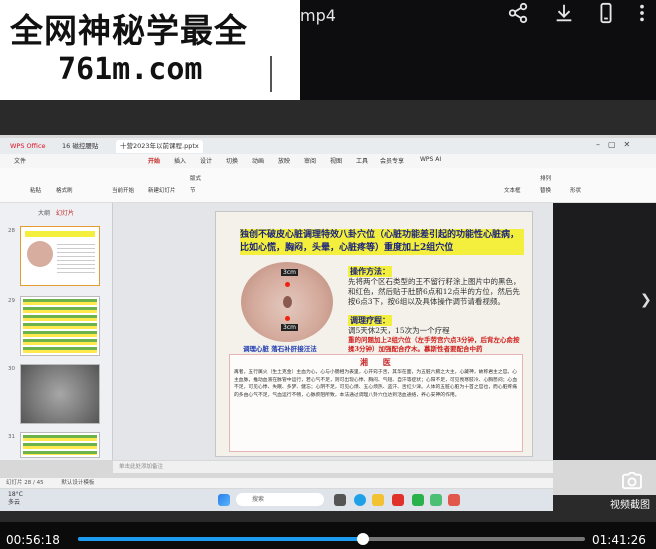 Image resolution: width=656 pixels, height=549 pixels. What do you see at coordinates (20, 160) in the screenshot?
I see `menu-file: 文件` at bounding box center [20, 160].